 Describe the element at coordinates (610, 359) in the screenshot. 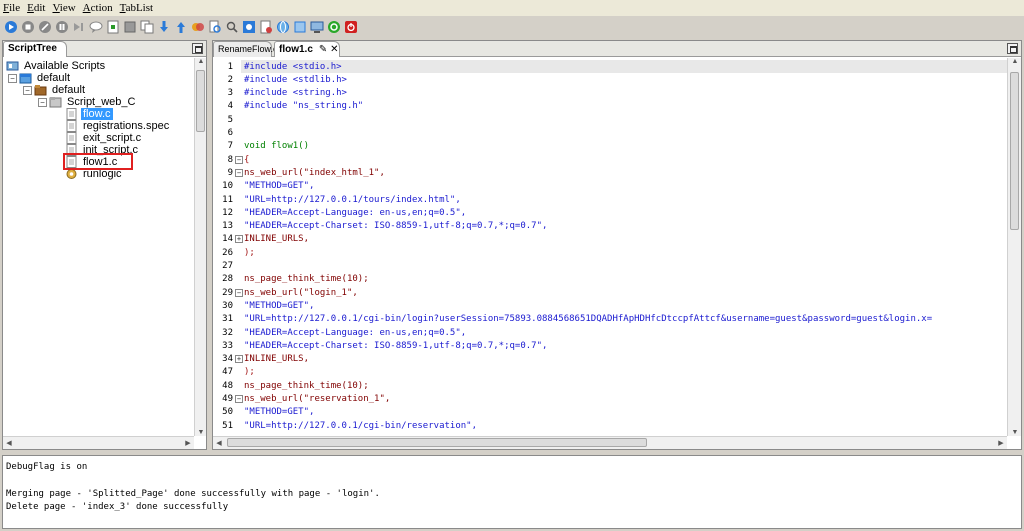

I see `code-line: 34 + INLINE_URLS,` at that location.